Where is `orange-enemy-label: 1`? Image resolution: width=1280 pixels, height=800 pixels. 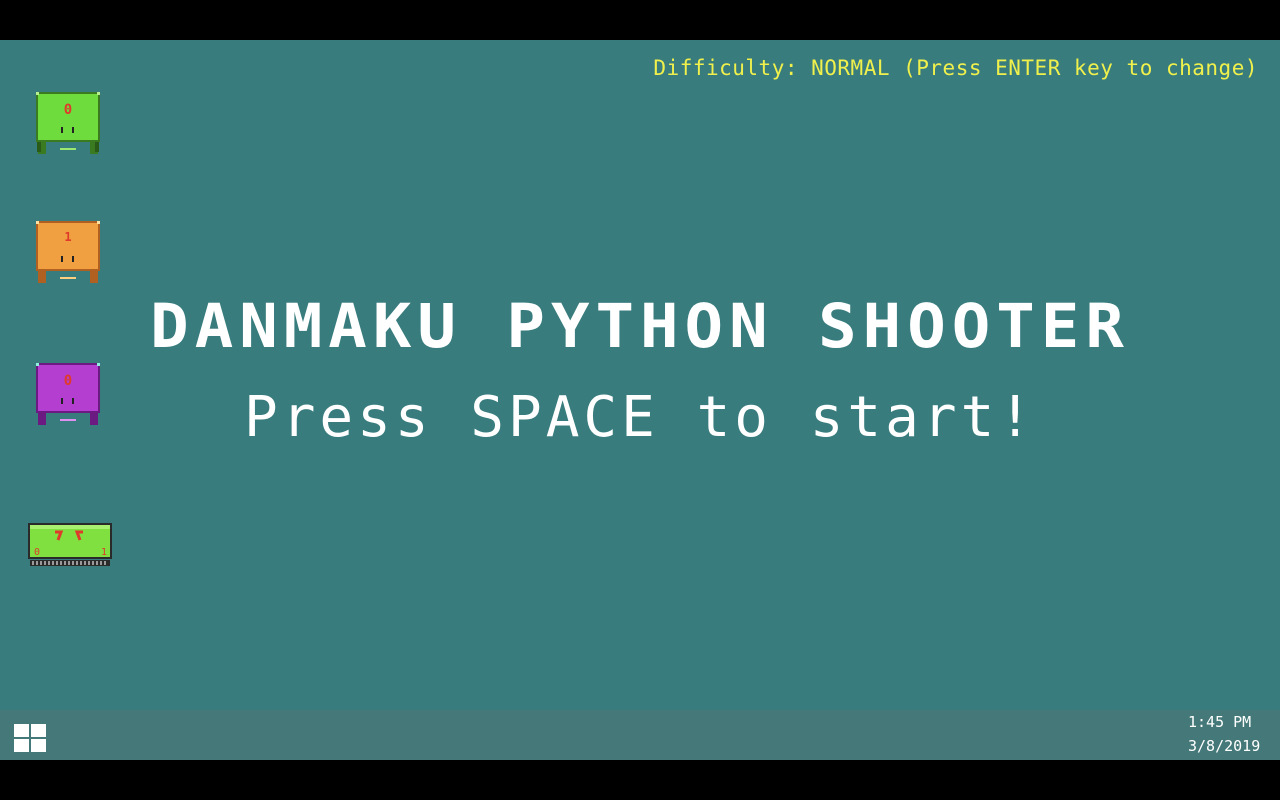 orange-enemy-label: 1 is located at coordinates (67, 237).